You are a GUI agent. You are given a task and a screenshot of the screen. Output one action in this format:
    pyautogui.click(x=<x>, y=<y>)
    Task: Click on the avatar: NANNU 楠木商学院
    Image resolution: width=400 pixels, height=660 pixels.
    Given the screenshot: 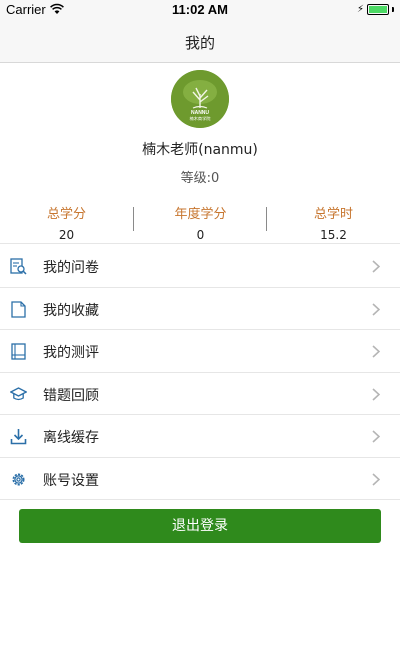 What is the action you would take?
    pyautogui.click(x=200, y=99)
    